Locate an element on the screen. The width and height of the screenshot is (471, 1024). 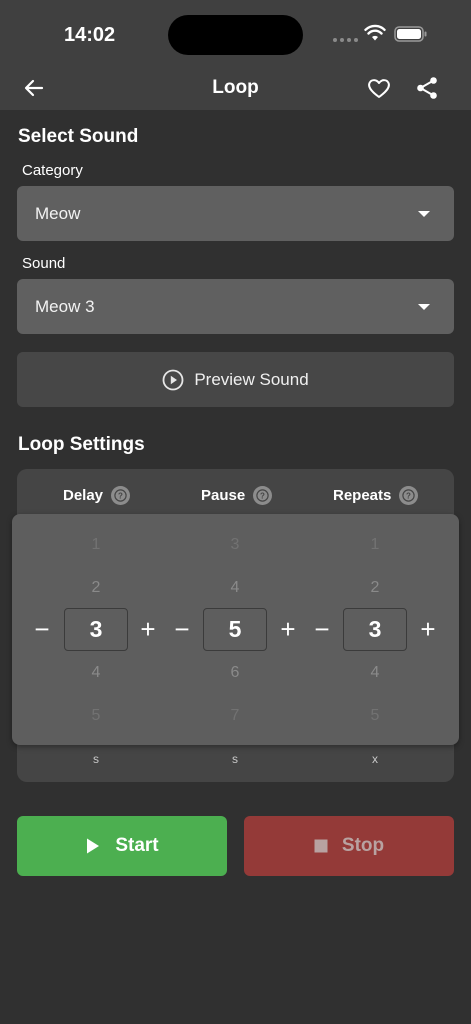
status-bar: 14:02 is located at coordinates (235, 33).